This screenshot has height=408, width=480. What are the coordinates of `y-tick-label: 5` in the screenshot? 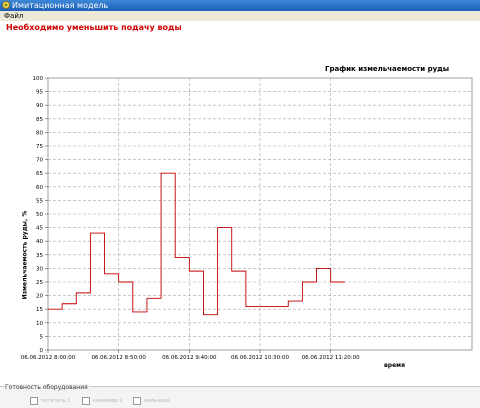 It's located at (42, 337).